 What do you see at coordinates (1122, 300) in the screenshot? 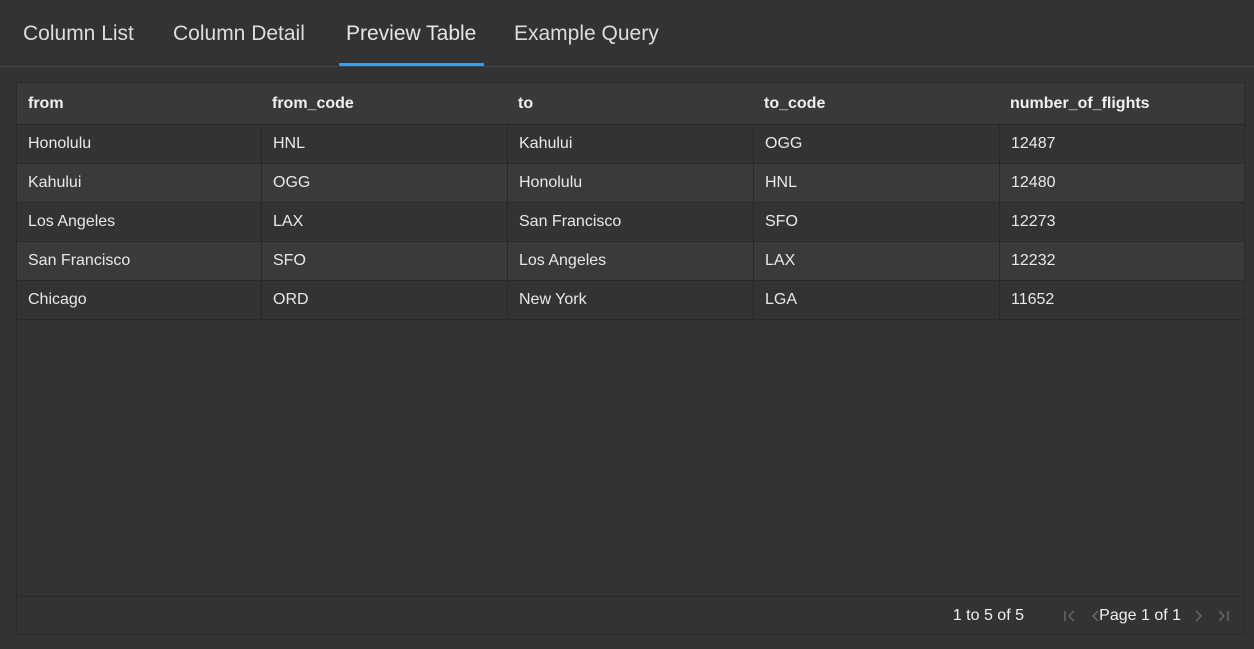
I see `table-cell: 11652` at bounding box center [1122, 300].